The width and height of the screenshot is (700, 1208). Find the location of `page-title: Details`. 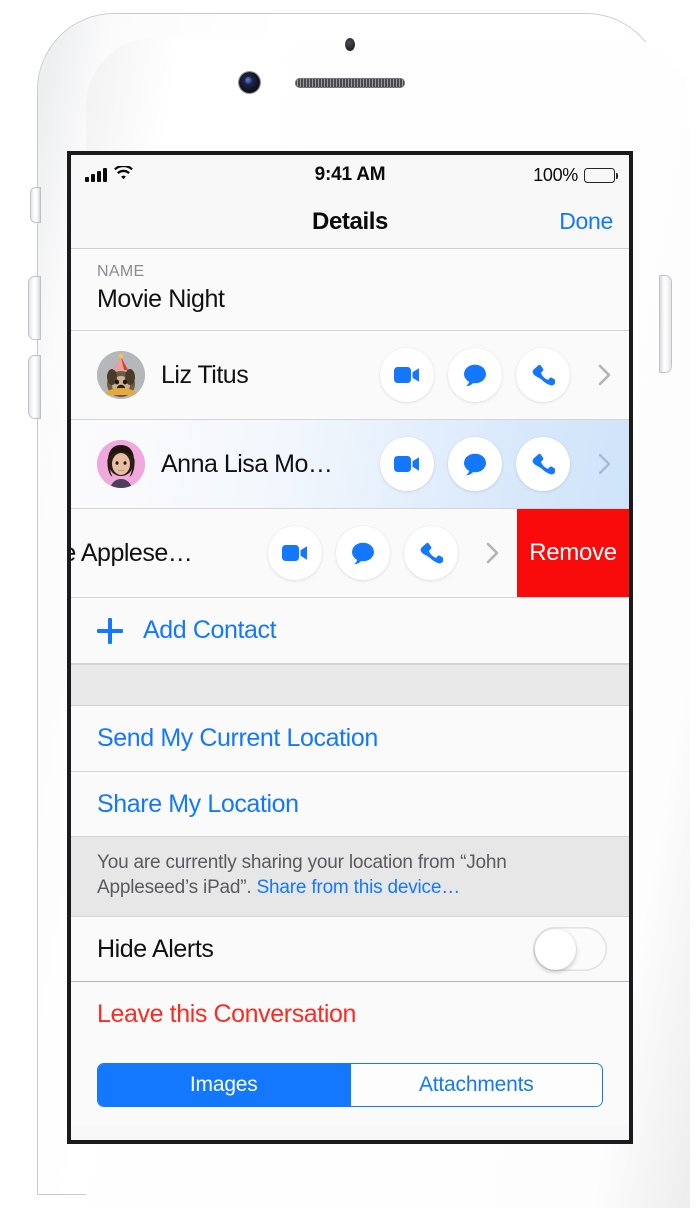

page-title: Details is located at coordinates (350, 221).